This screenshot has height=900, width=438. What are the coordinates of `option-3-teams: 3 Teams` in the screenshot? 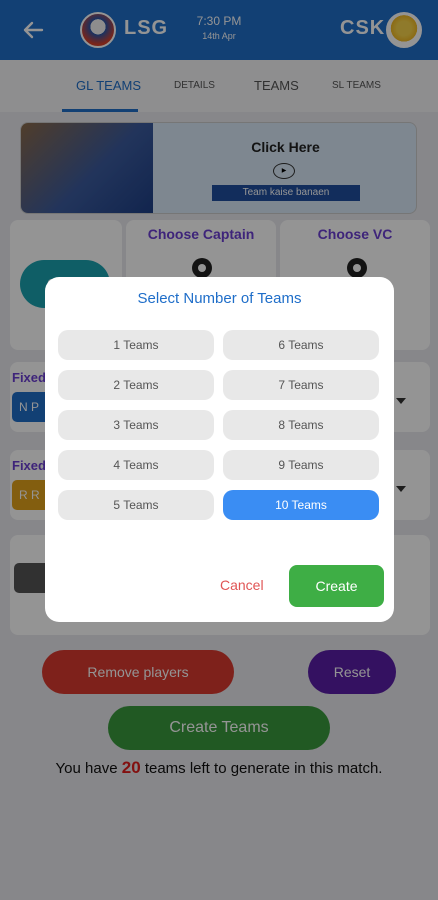 It's located at (136, 425).